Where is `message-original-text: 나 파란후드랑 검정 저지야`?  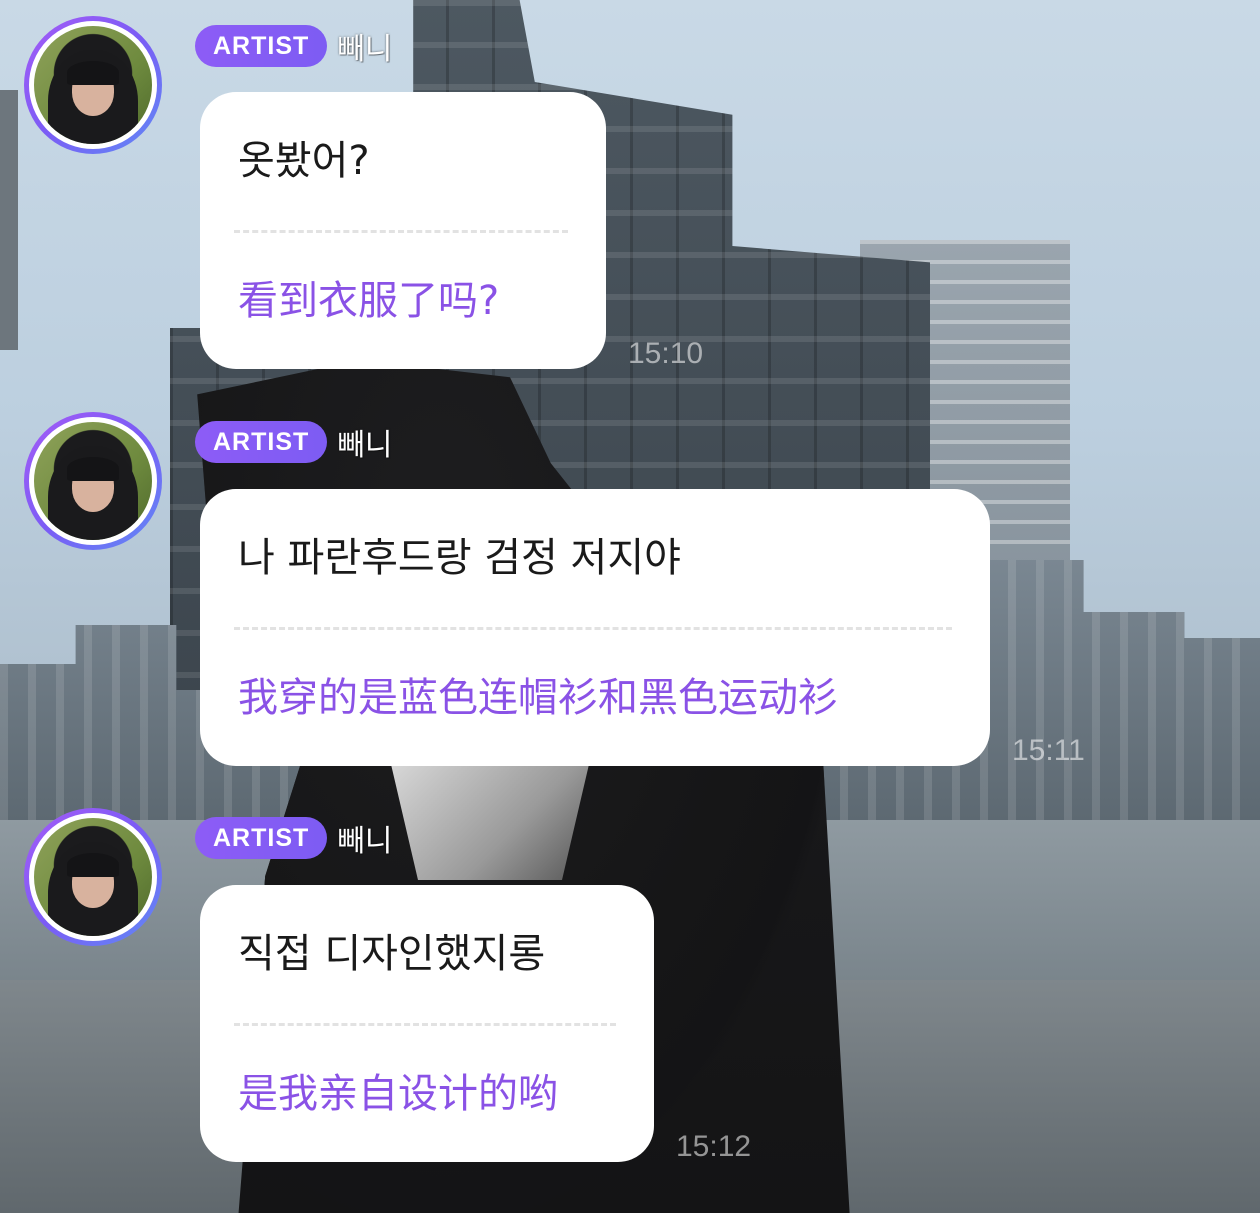 message-original-text: 나 파란후드랑 검정 저지야 is located at coordinates (459, 558).